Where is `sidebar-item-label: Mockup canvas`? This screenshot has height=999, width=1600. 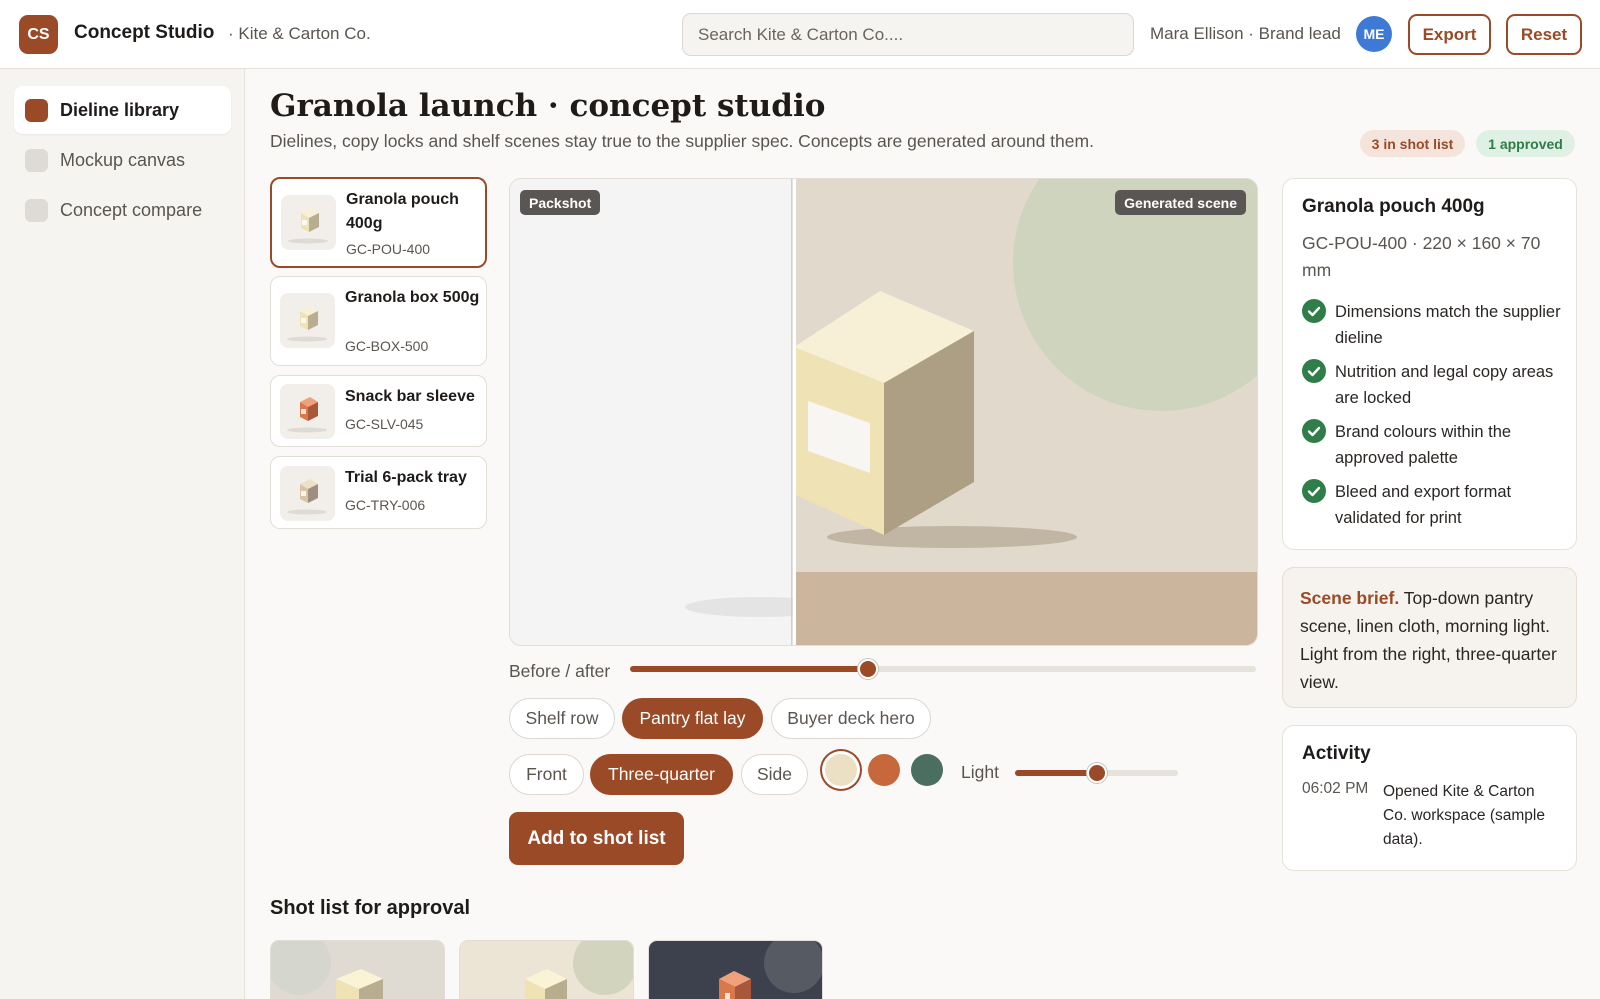 sidebar-item-label: Mockup canvas is located at coordinates (123, 159).